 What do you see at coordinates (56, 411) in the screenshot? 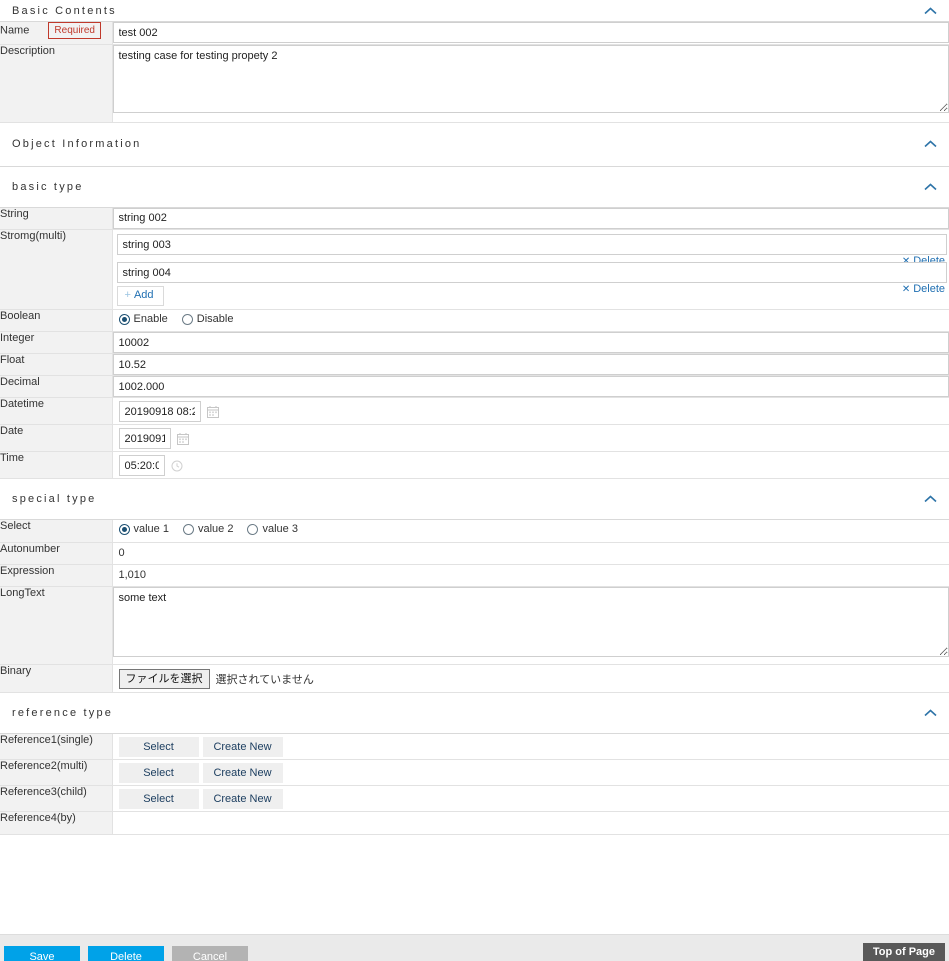
I see `label-cell-datetime: Datetime` at bounding box center [56, 411].